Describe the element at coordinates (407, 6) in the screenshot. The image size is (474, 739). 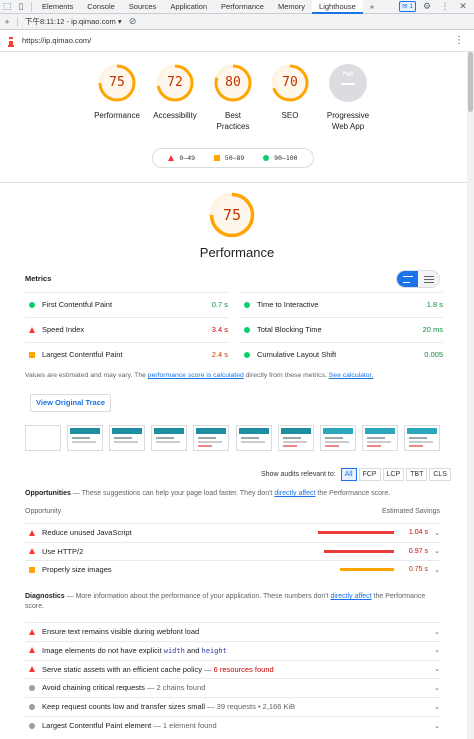
I see `issues-badge: ✉ 1` at that location.